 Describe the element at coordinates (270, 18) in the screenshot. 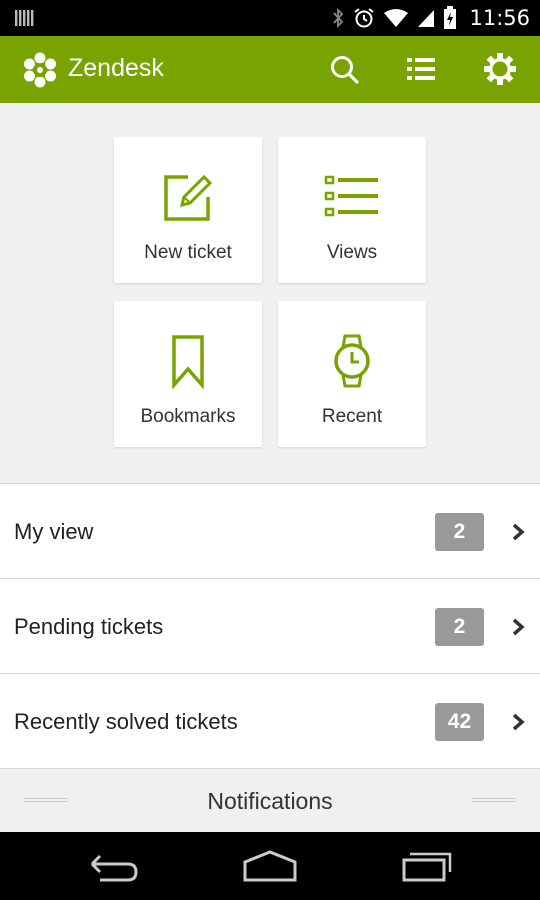

I see `status-bar: 11:56` at that location.